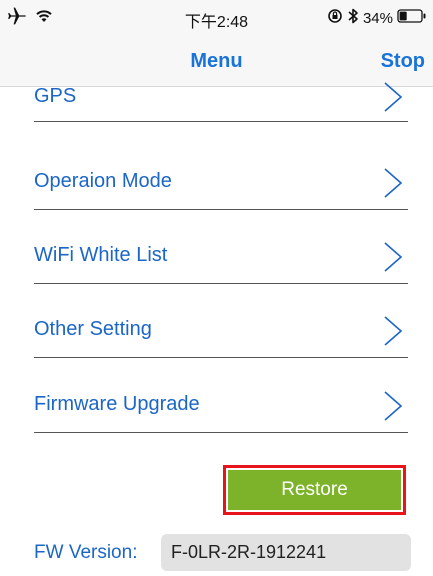 The image size is (433, 576). What do you see at coordinates (221, 321) in the screenshot?
I see `menu-item-other-setting: Other Setting` at bounding box center [221, 321].